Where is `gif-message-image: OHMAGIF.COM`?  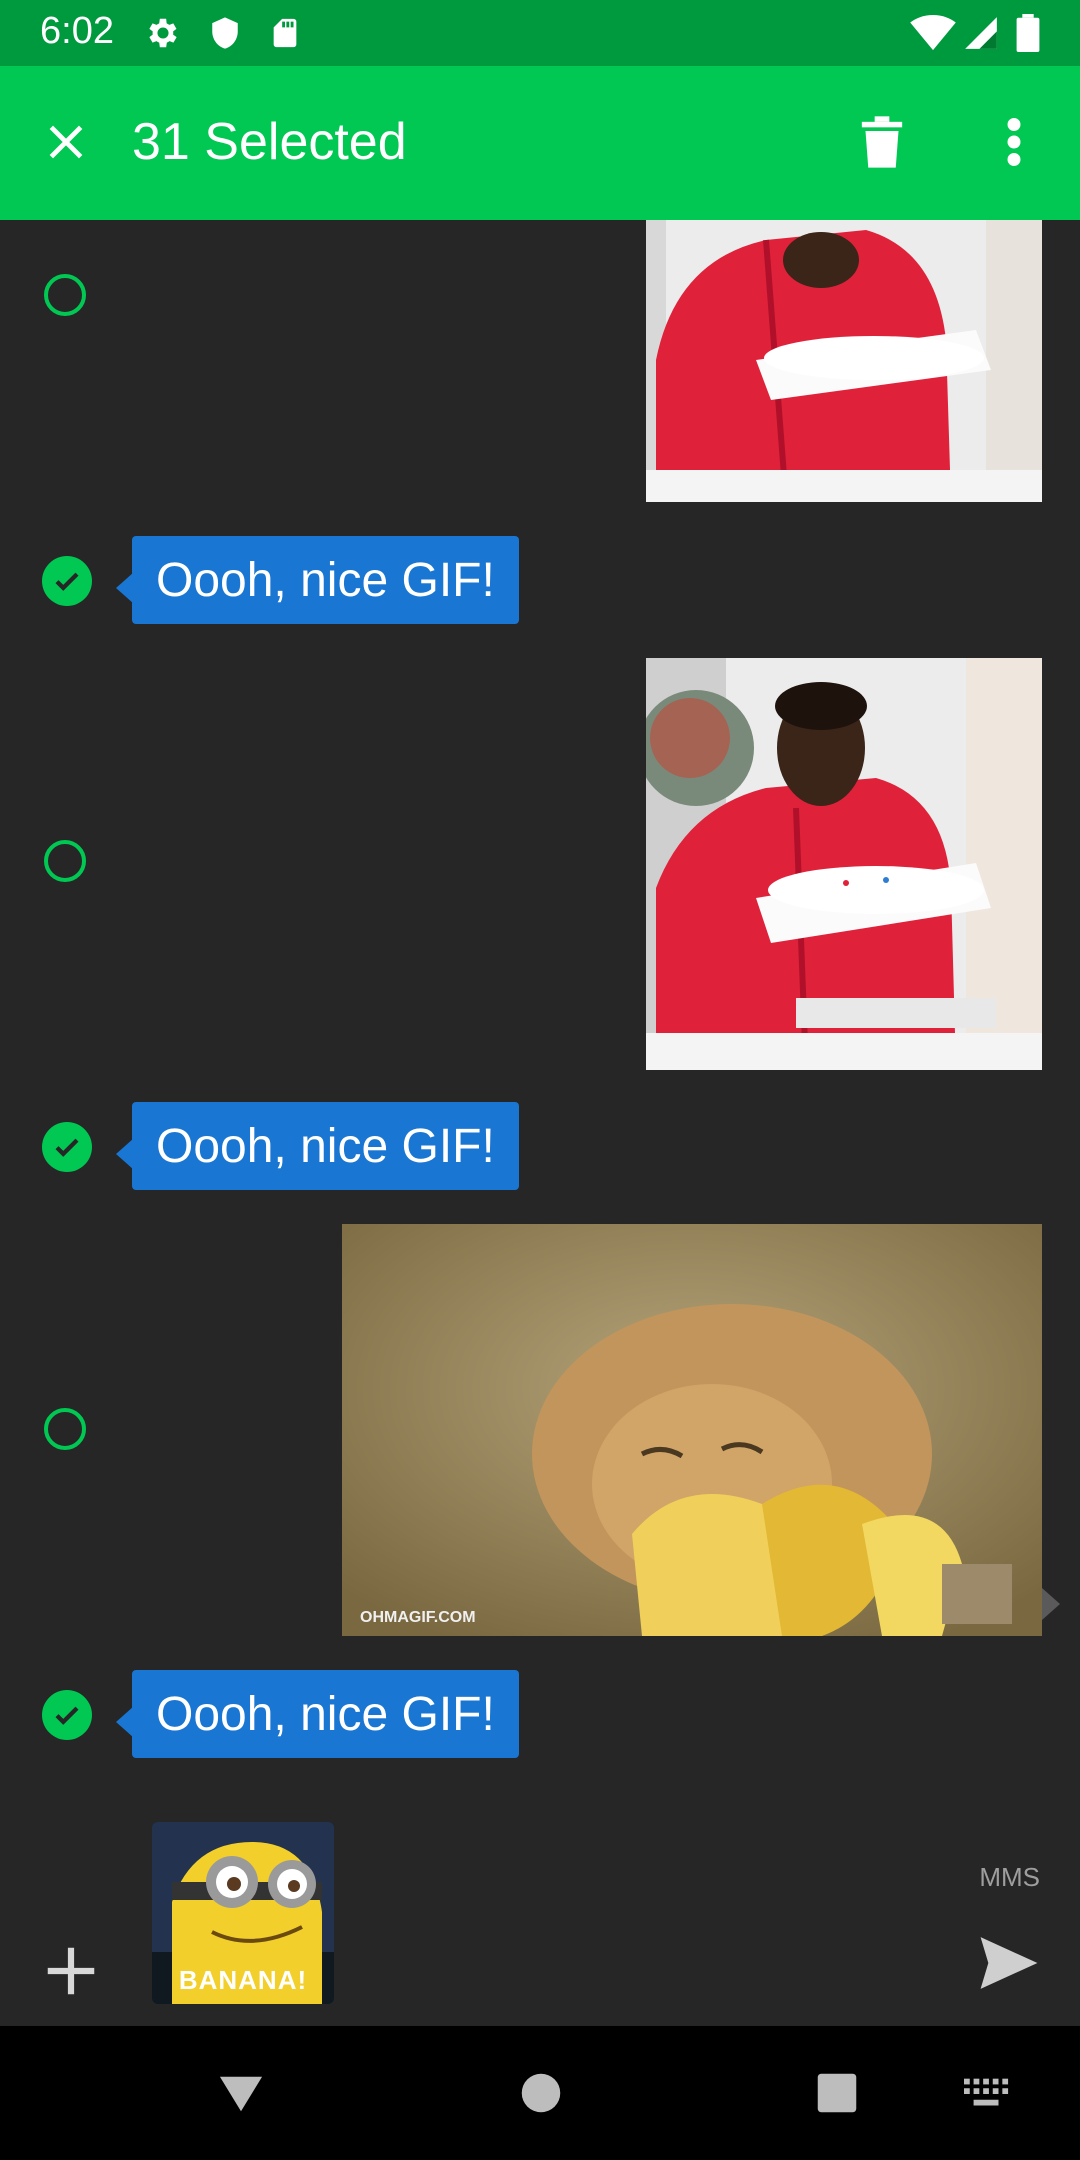 gif-message-image: OHMAGIF.COM is located at coordinates (692, 1430).